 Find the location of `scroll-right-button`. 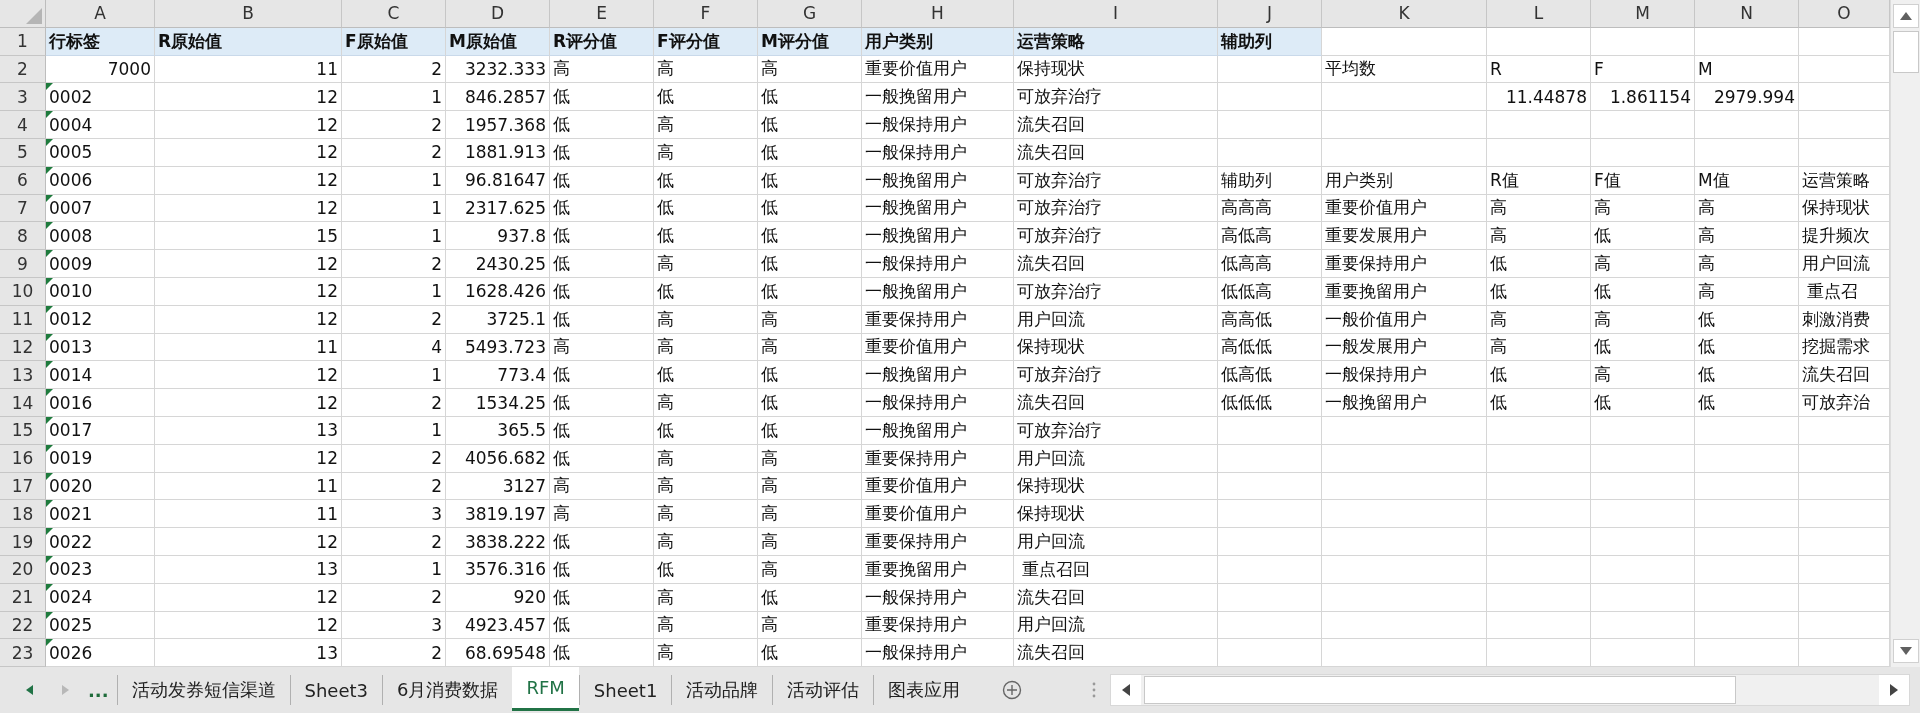

scroll-right-button is located at coordinates (1894, 690).